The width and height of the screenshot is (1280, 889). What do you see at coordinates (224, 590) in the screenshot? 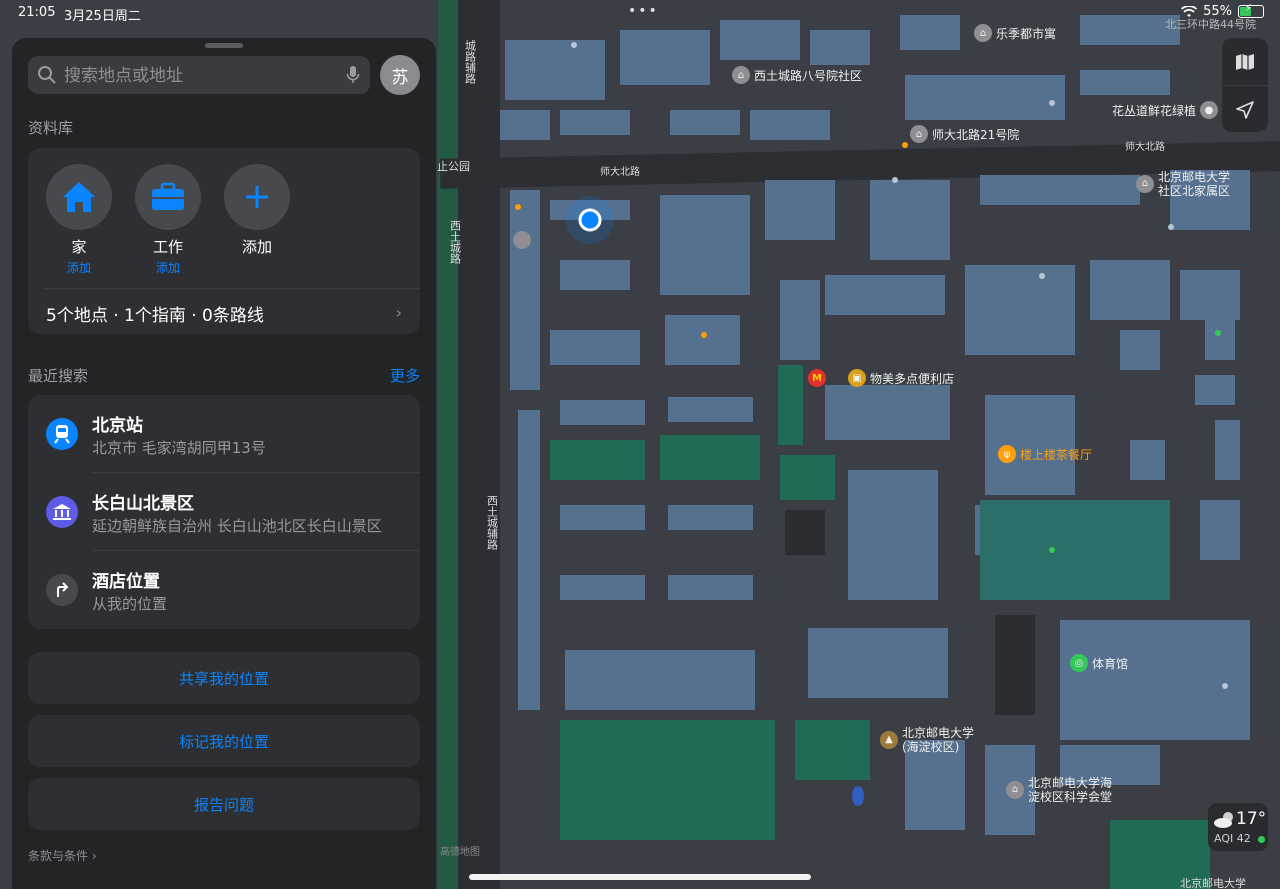
I see `list-item: 酒店位置 从我的位置` at bounding box center [224, 590].